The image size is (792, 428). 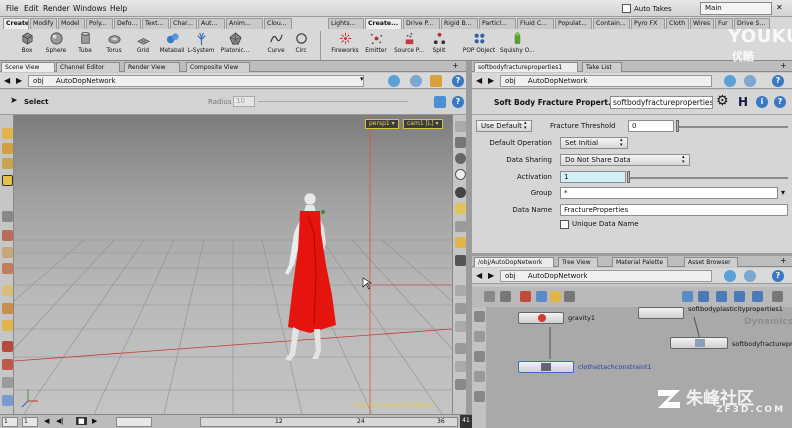 What do you see at coordinates (750, 81) in the screenshot?
I see `param-link-icon` at bounding box center [750, 81].